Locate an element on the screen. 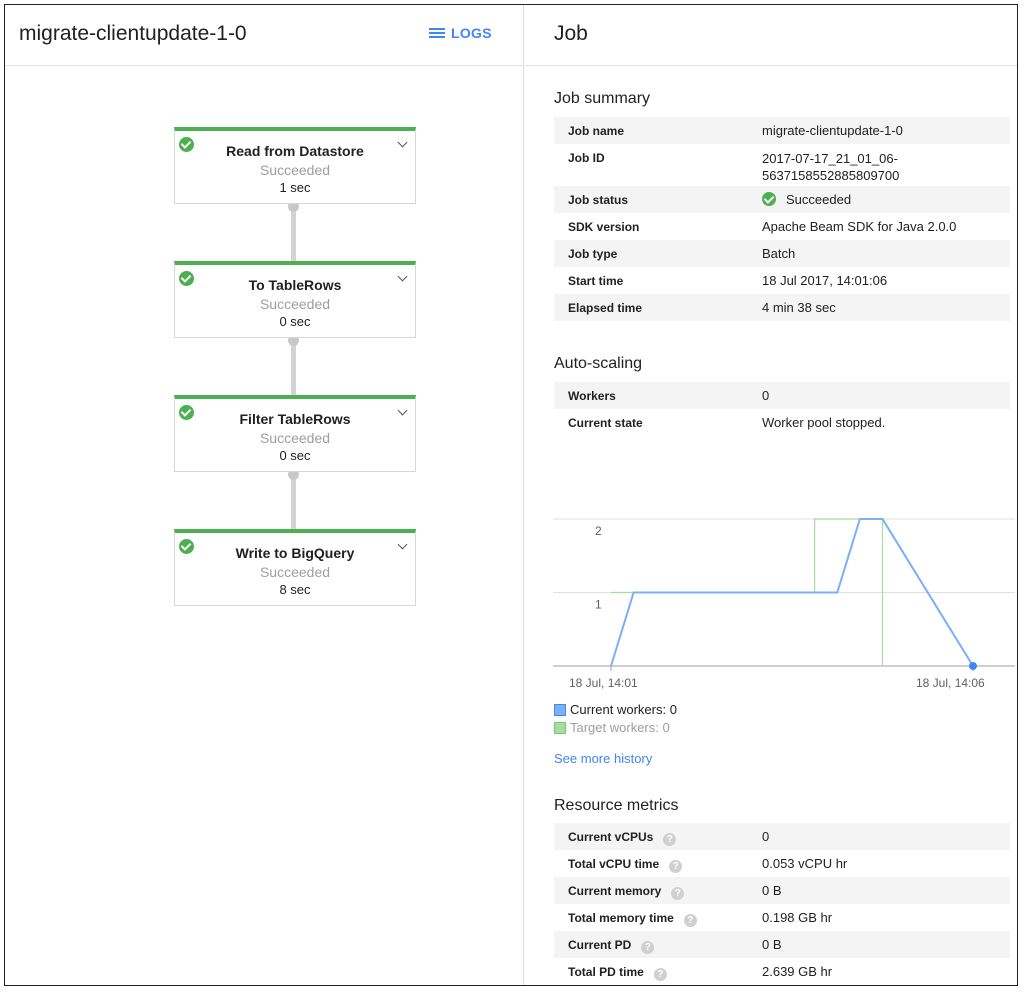 This screenshot has height=992, width=1024. metric-name: Current PD is located at coordinates (600, 945).